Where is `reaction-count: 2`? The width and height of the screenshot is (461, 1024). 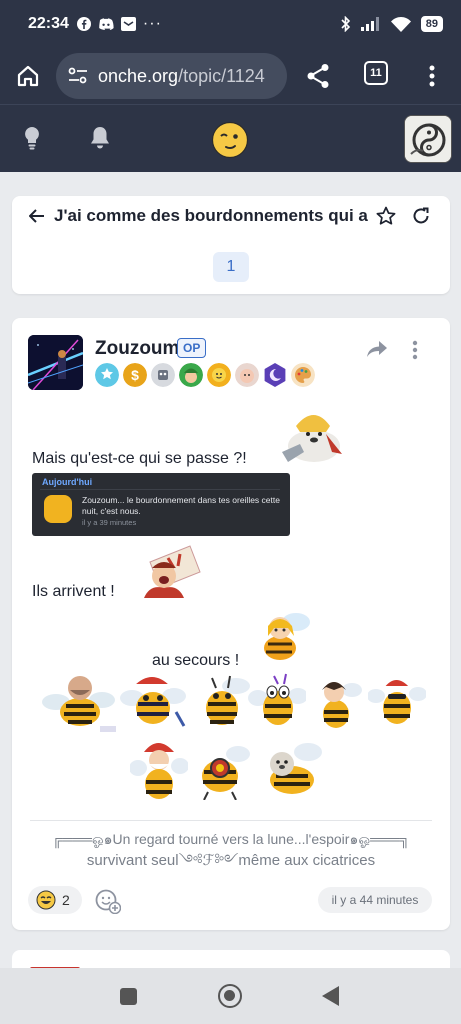
reaction-count: 2 is located at coordinates (66, 900).